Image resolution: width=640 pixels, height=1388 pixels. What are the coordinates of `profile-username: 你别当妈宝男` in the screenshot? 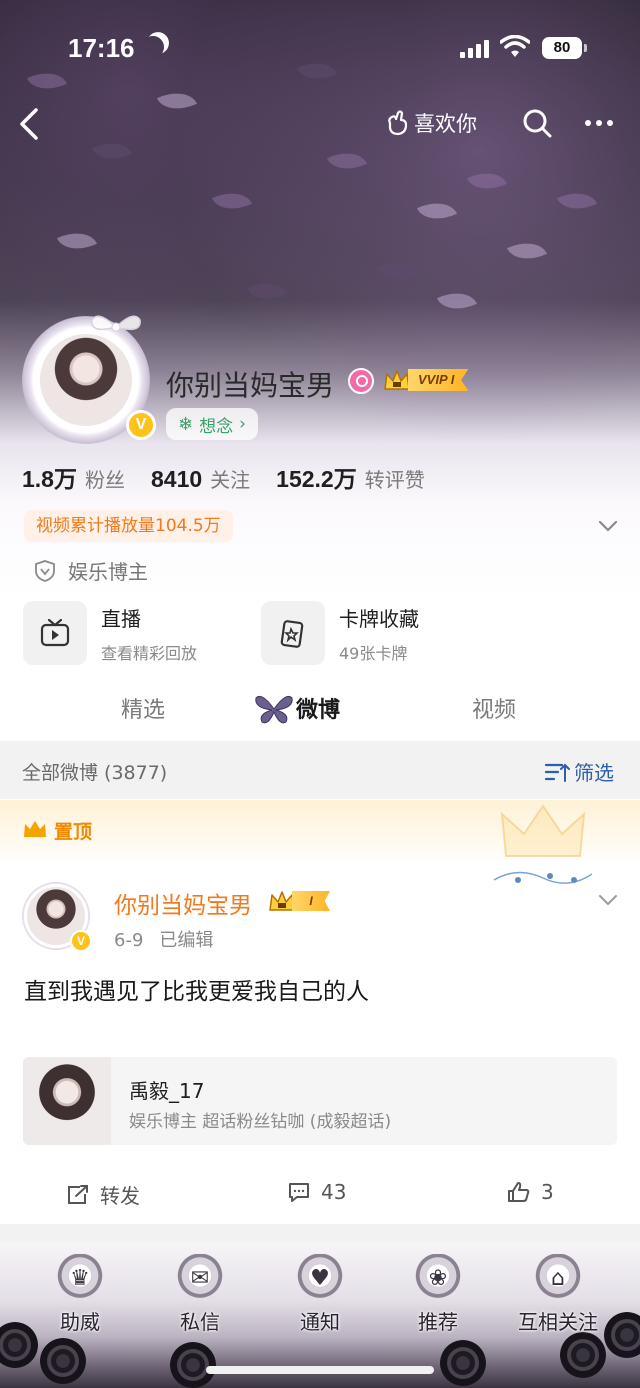 It's located at (250, 385).